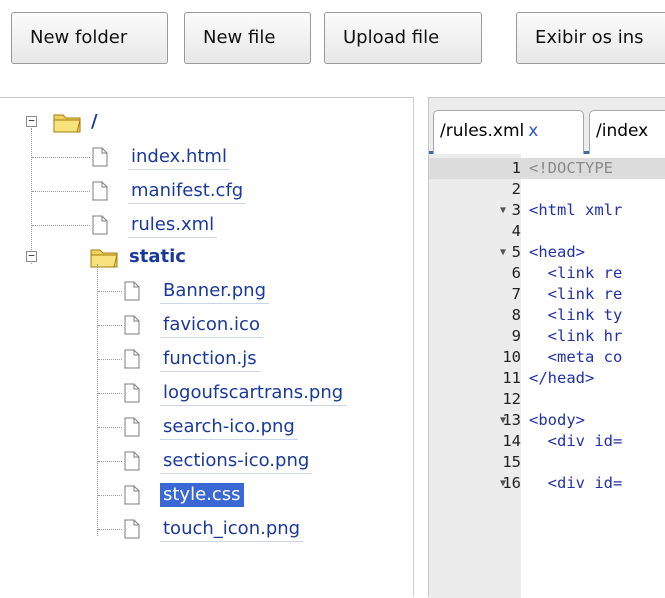 This screenshot has width=665, height=598. I want to click on line-number: 14, so click(511, 441).